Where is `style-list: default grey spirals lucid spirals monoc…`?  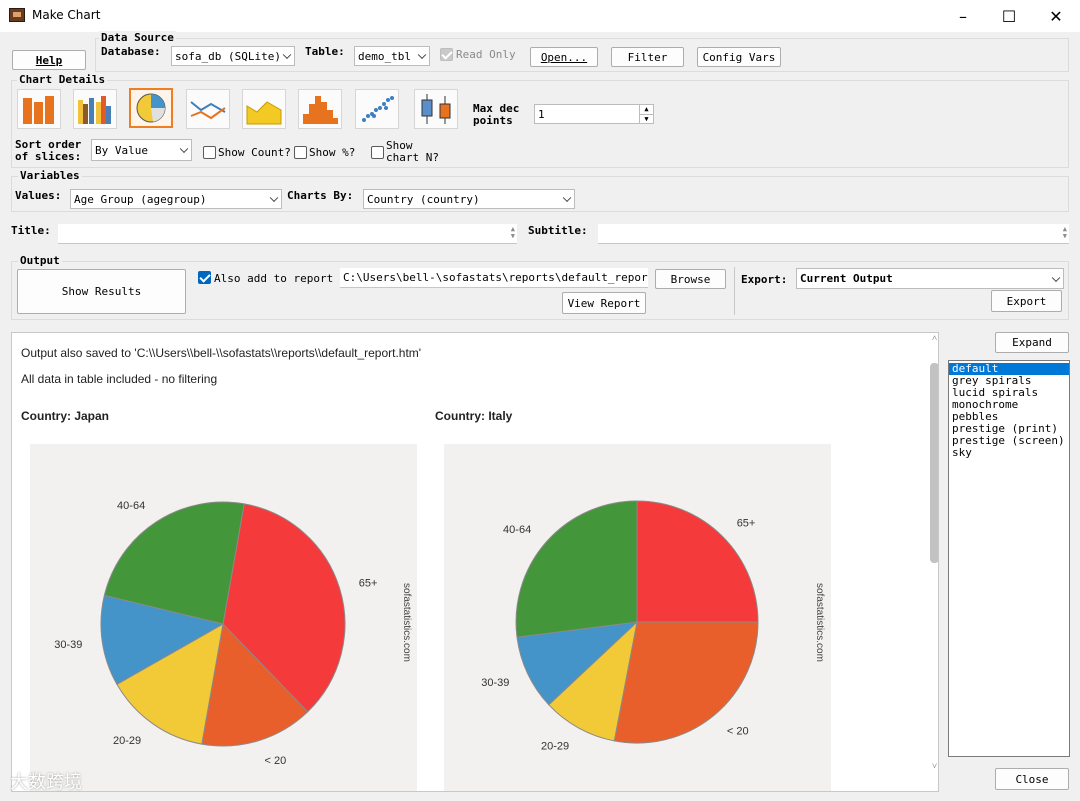 style-list: default grey spirals lucid spirals monoc… is located at coordinates (1009, 558).